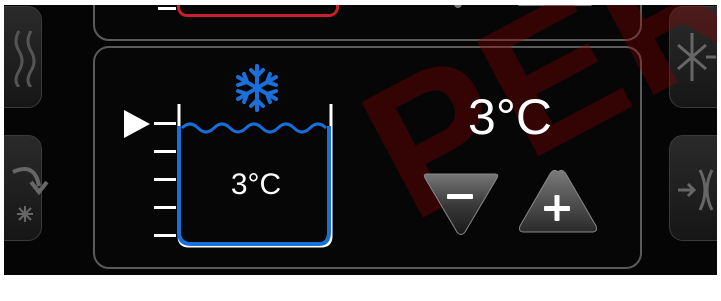 The height and width of the screenshot is (301, 721). I want to click on upper-level-tick, so click(167, 8).